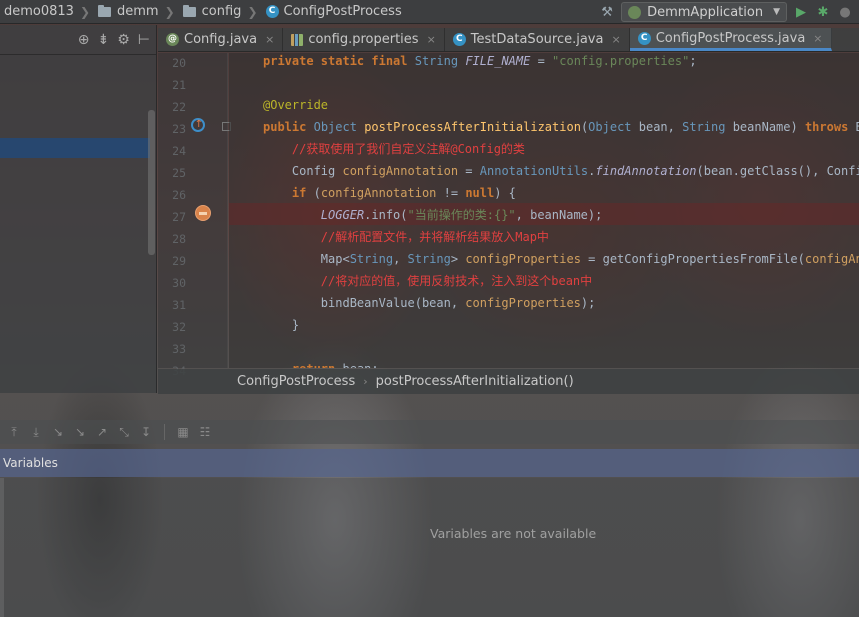 Image resolution: width=859 pixels, height=617 pixels. What do you see at coordinates (406, 237) in the screenshot?
I see `code-line: //解析配置文件，并将解析结果放入Map中` at bounding box center [406, 237].